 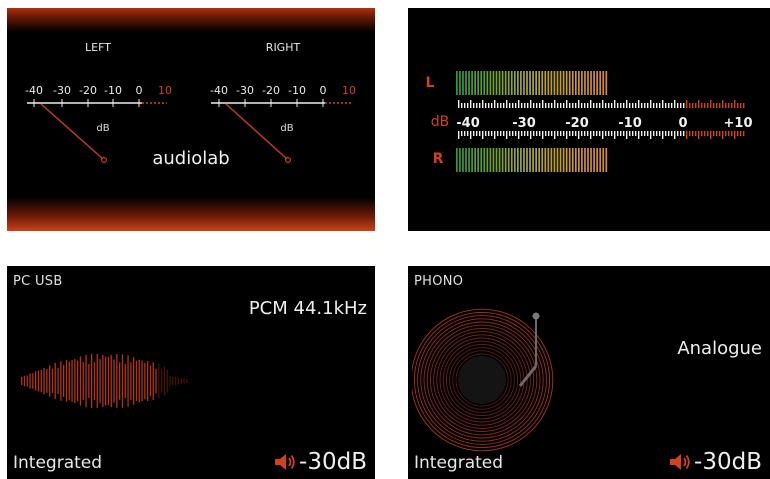 What do you see at coordinates (139, 90) in the screenshot?
I see `left-tick-label: 0` at bounding box center [139, 90].